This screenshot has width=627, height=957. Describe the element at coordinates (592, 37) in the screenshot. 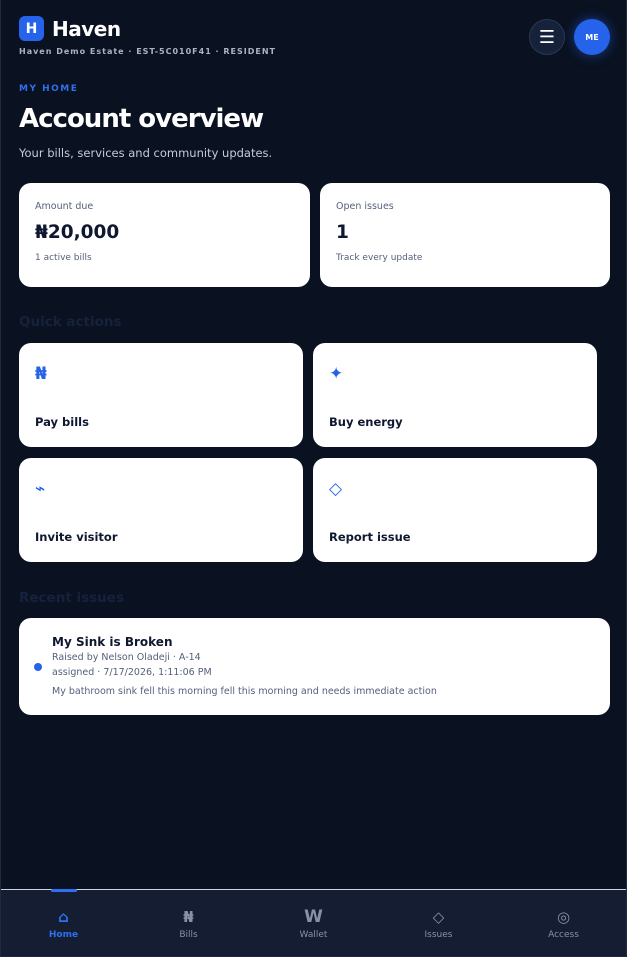

I see `avatar: ME` at that location.